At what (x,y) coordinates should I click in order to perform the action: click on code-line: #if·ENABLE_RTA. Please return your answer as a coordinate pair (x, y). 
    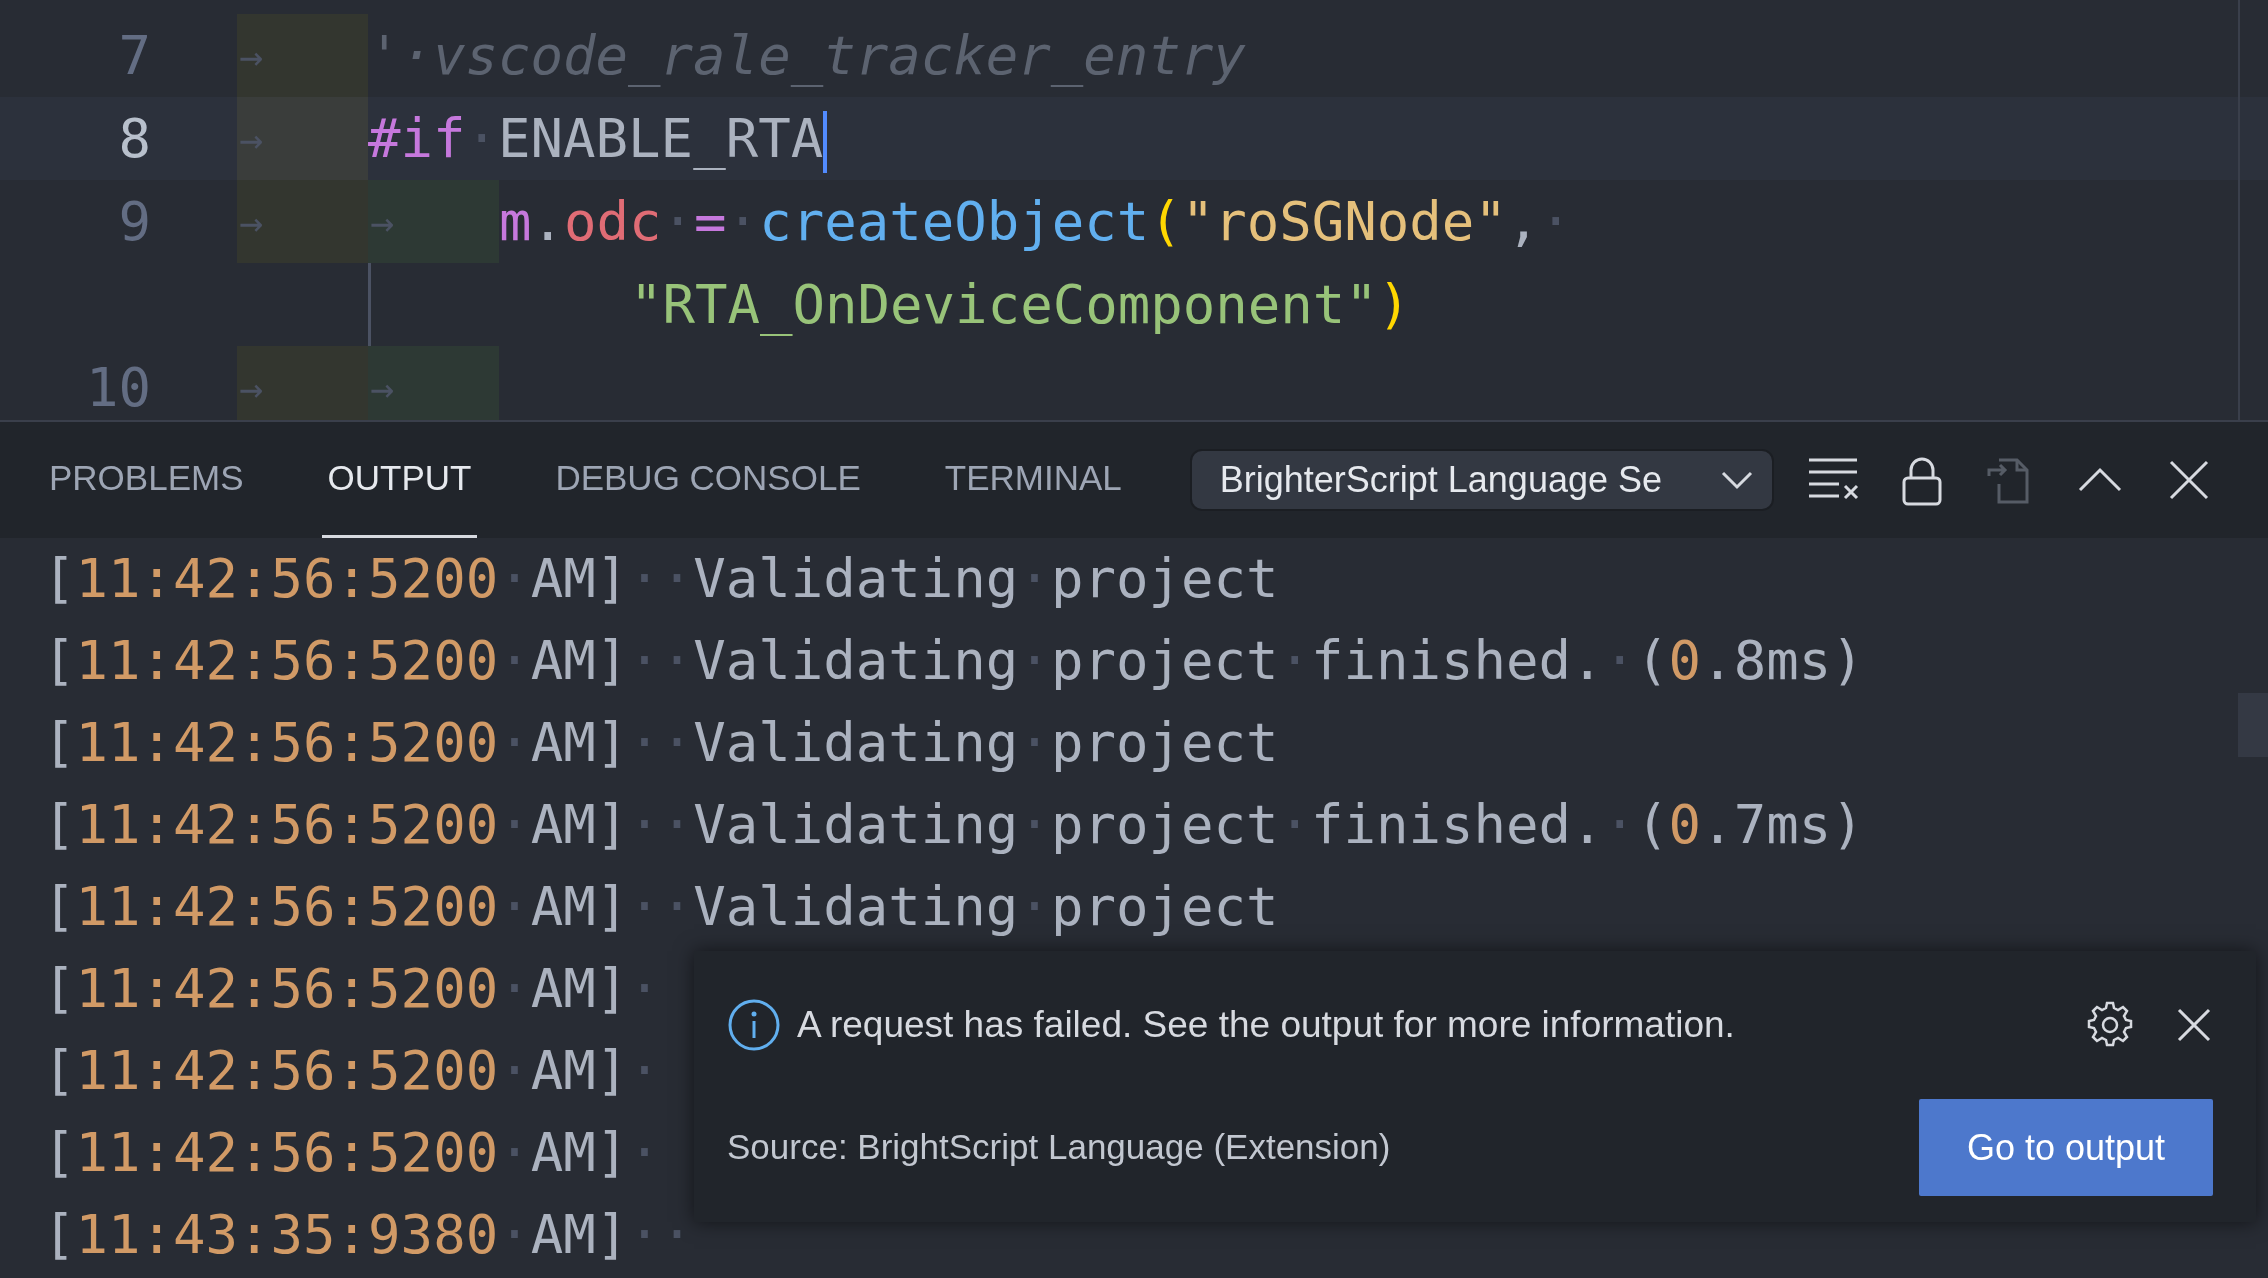
    Looking at the image, I should click on (598, 138).